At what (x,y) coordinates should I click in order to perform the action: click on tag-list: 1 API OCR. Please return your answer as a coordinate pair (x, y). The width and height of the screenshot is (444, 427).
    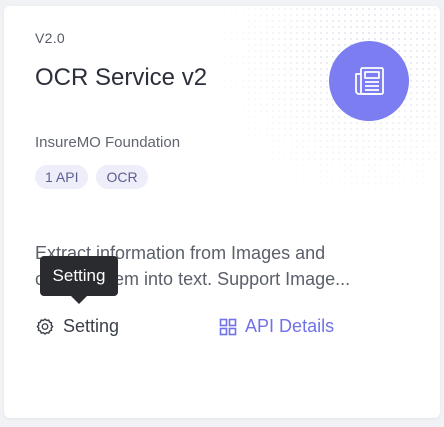
    Looking at the image, I should click on (91, 177).